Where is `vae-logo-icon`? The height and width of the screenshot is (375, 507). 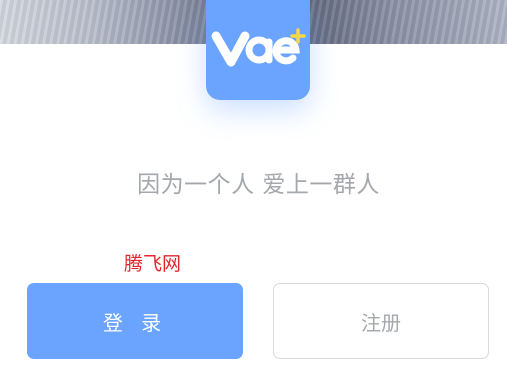 vae-logo-icon is located at coordinates (258, 47).